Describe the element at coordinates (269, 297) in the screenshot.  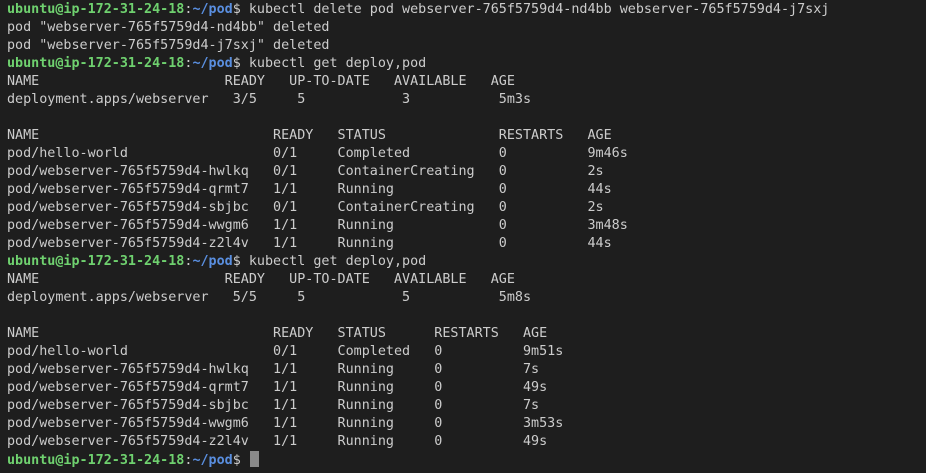
I see `output-line: deployment.apps/webserver 5/5 5 5 5m8s` at that location.